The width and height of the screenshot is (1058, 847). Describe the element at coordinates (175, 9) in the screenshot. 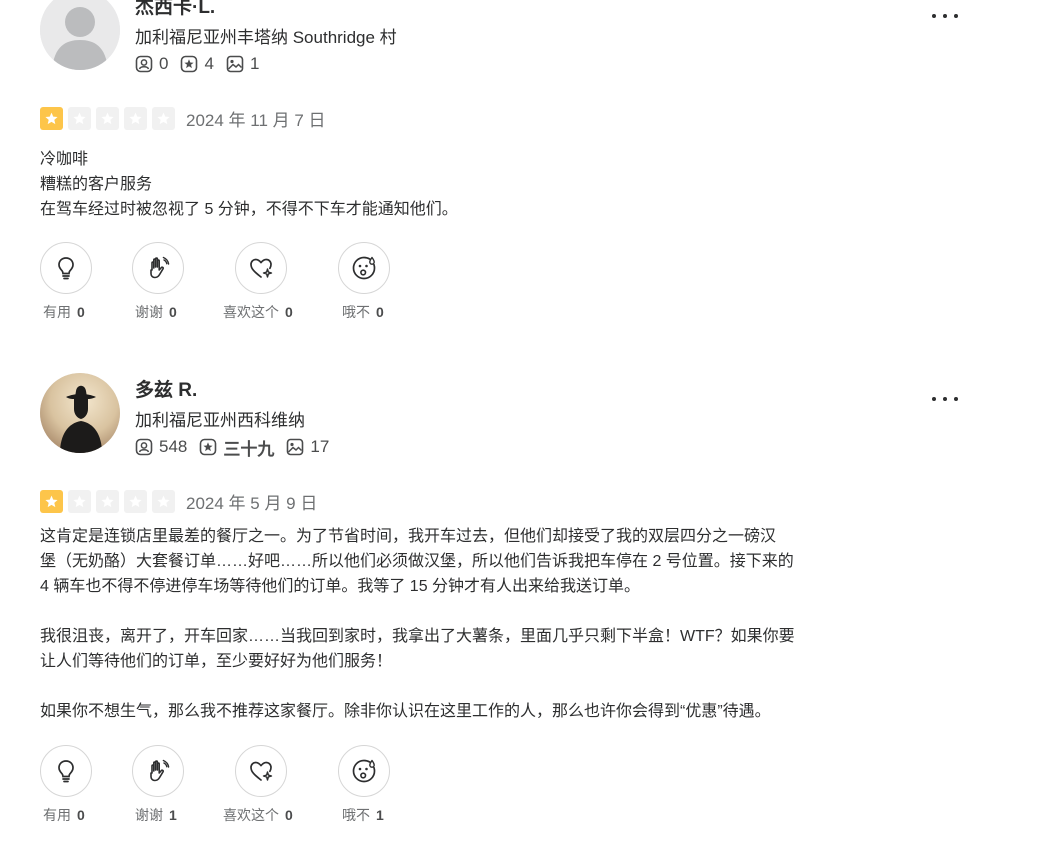

I see `reviewer-name: 杰西卡·L.` at that location.